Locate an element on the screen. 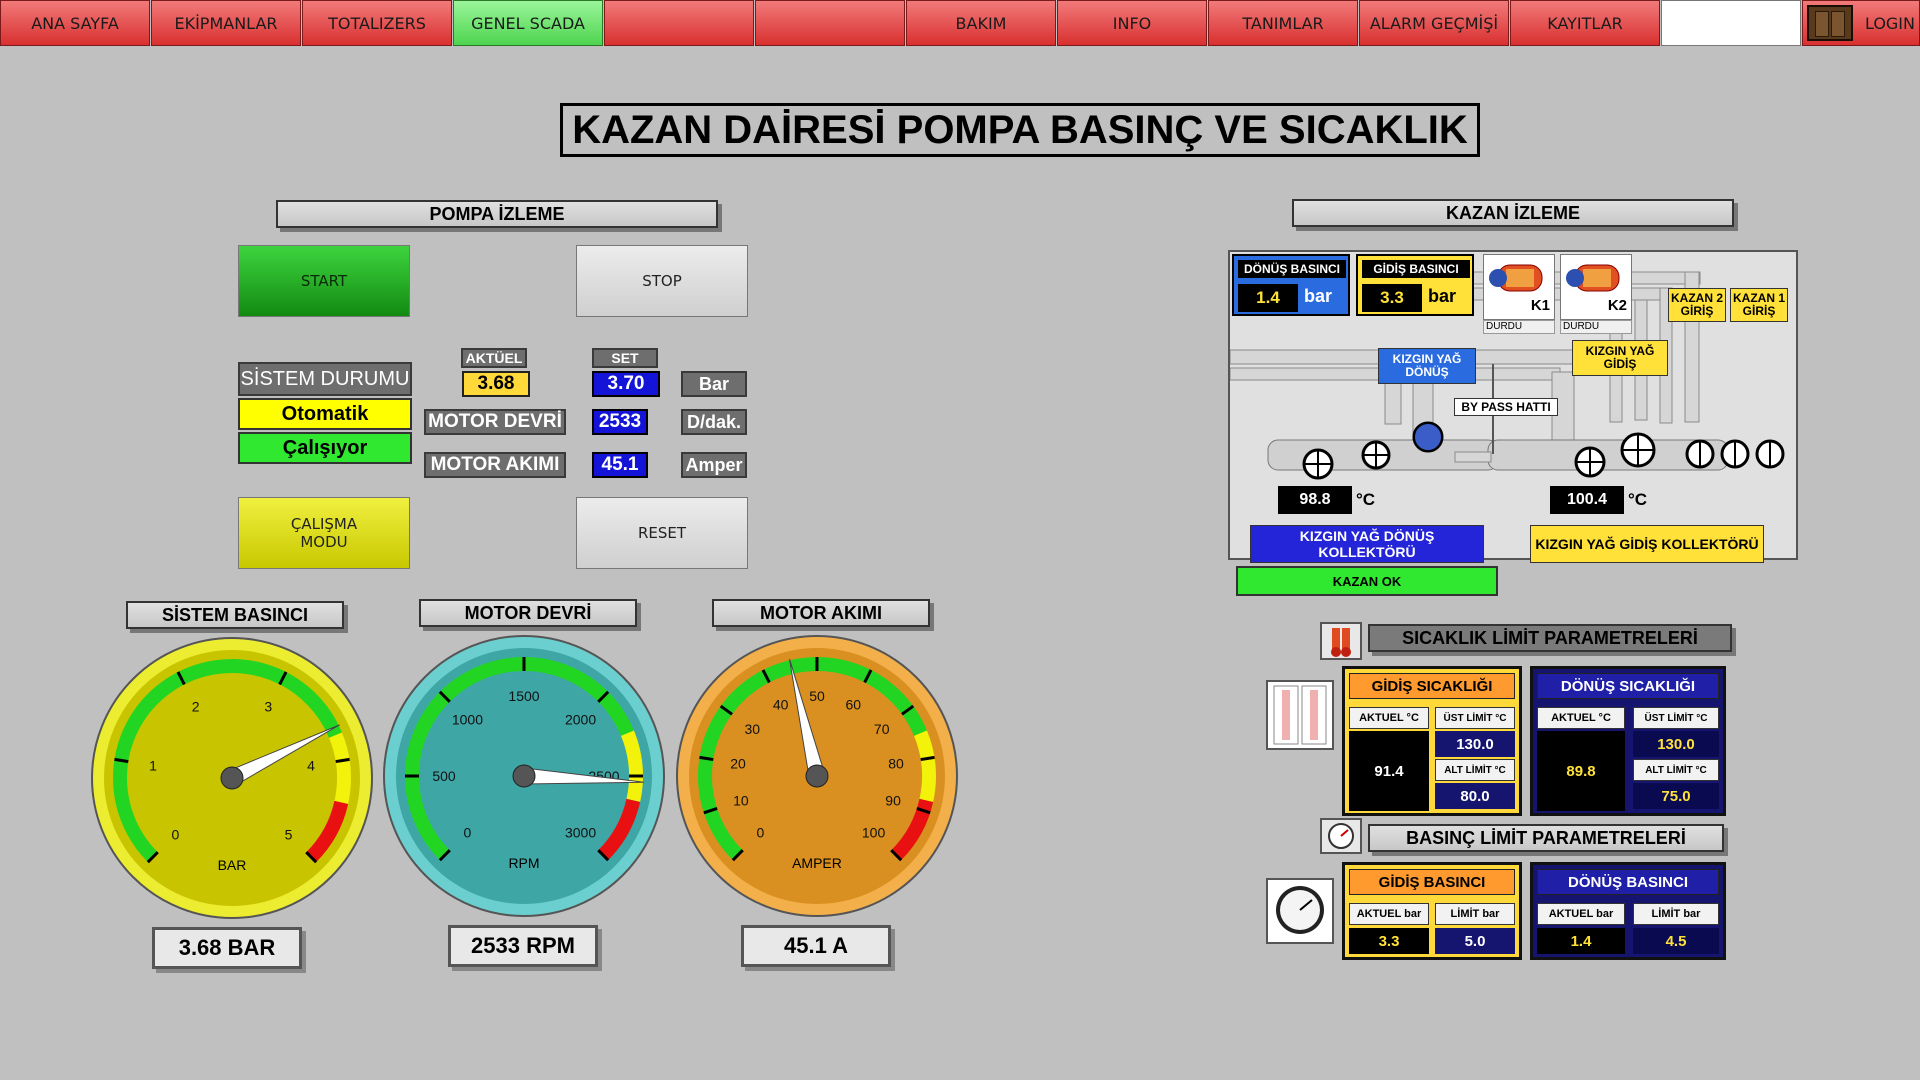 This screenshot has width=1920, height=1080. col-set-label: SET is located at coordinates (625, 358).